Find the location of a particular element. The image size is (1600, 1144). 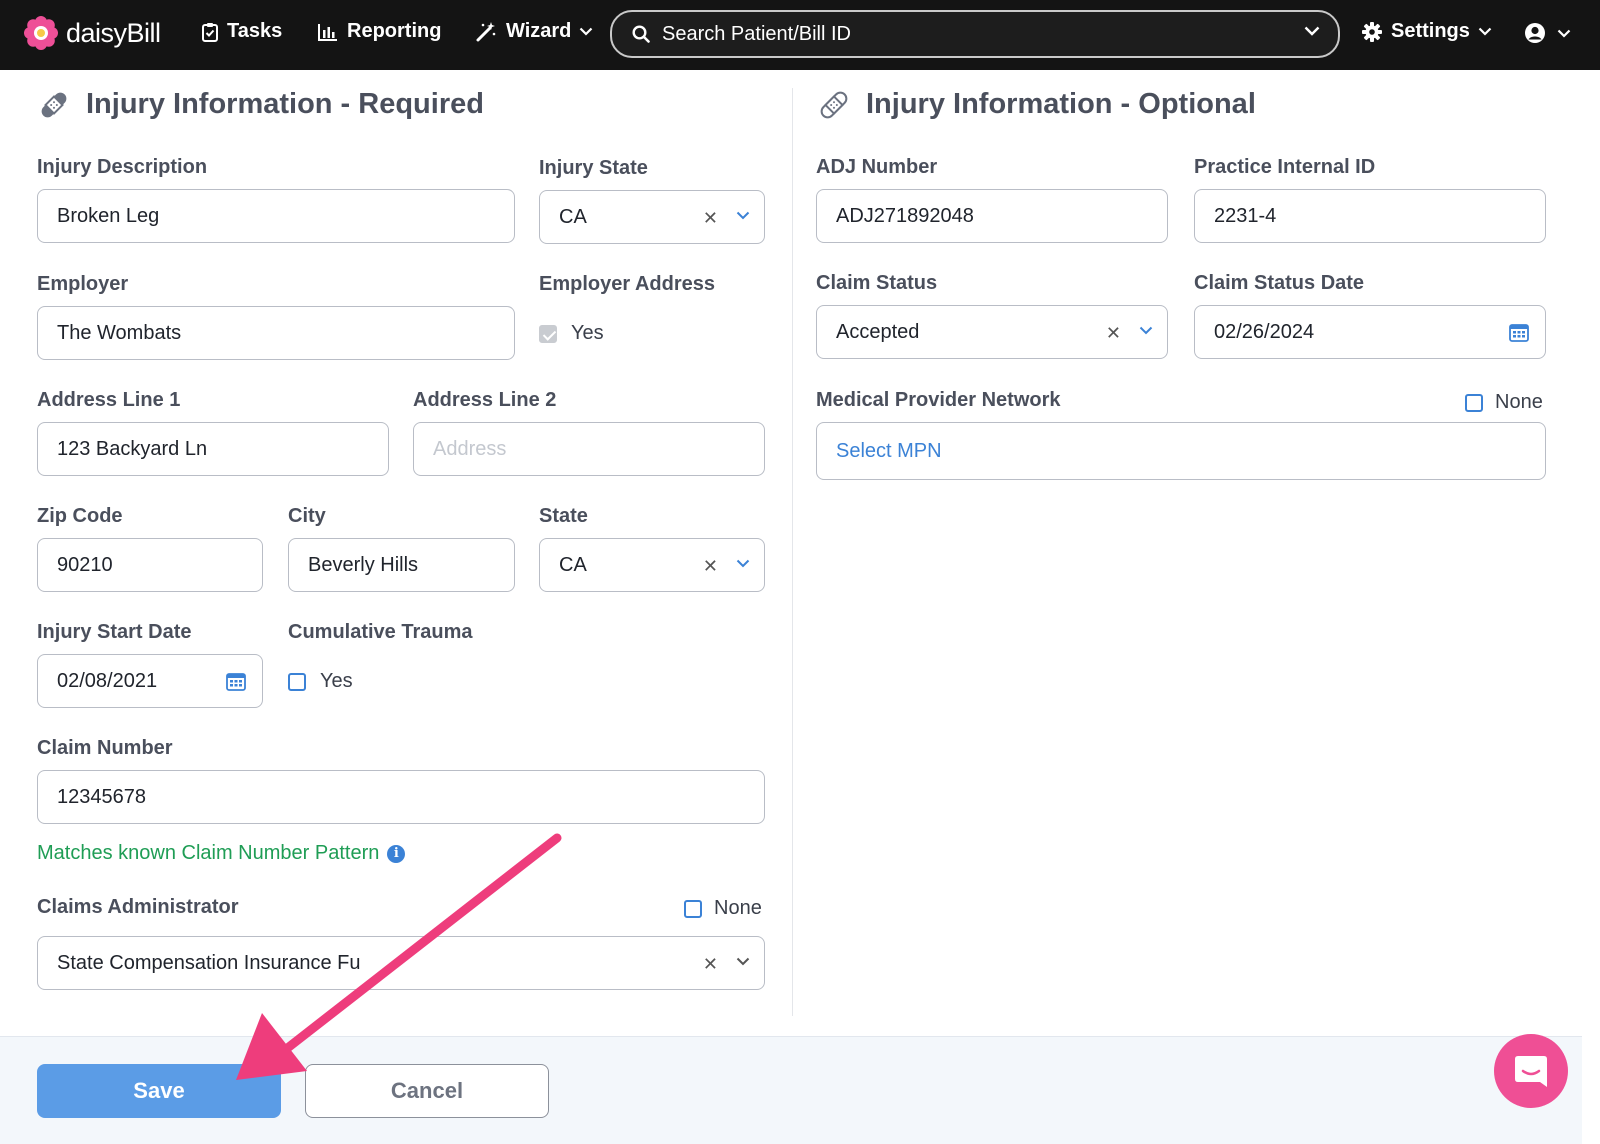

mpn-select: Select MPN is located at coordinates (1181, 451).